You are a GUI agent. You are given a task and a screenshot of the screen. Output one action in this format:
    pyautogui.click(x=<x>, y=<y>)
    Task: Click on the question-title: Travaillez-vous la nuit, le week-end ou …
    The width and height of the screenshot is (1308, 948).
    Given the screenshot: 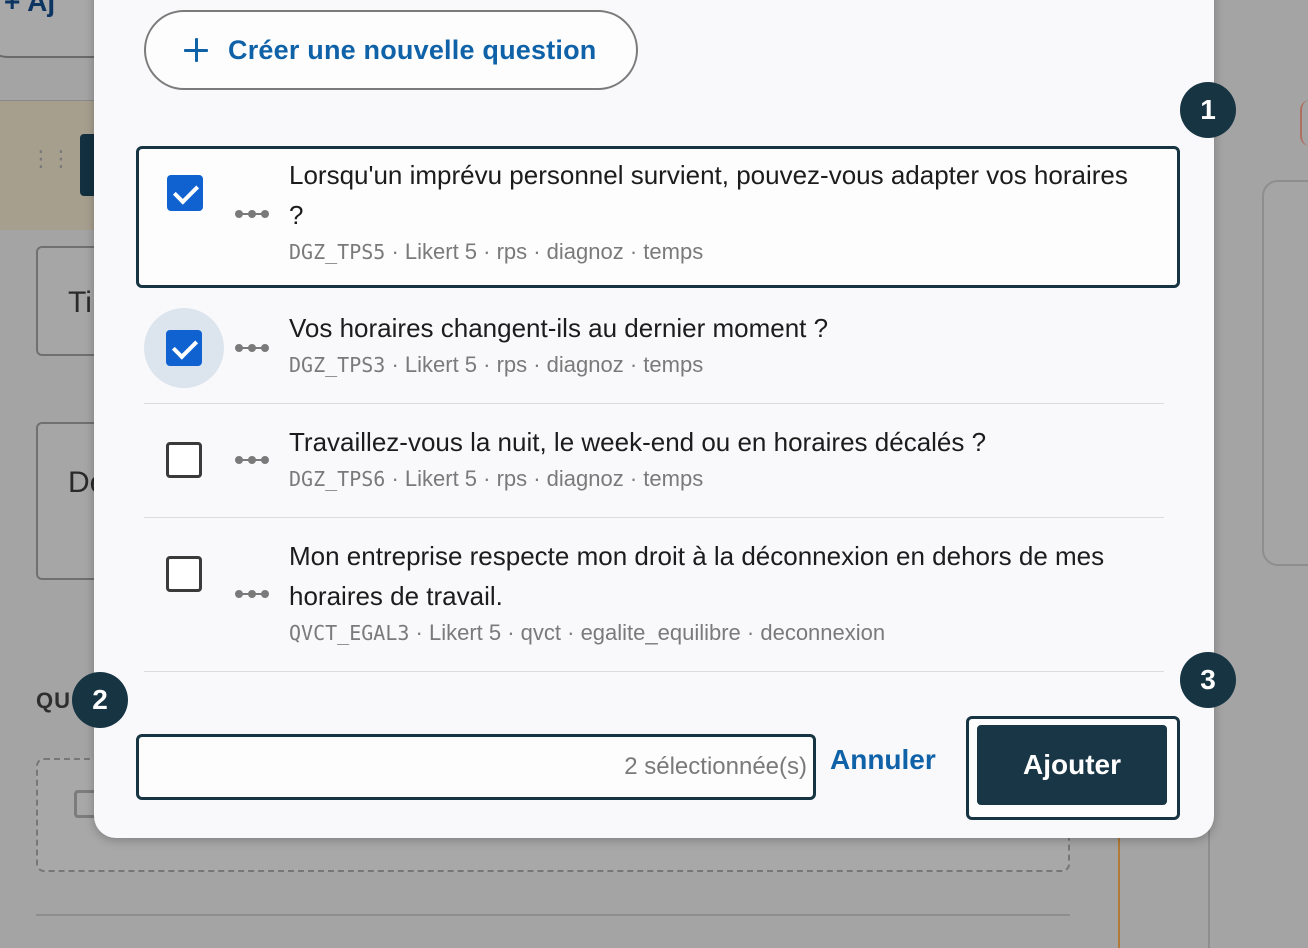 What is the action you would take?
    pyautogui.click(x=638, y=442)
    